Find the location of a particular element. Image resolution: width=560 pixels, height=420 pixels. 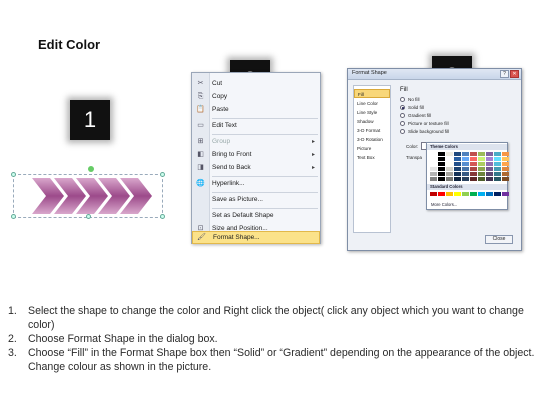

menu-item-group: ⊞ Group ▸ is located at coordinates (256, 142).